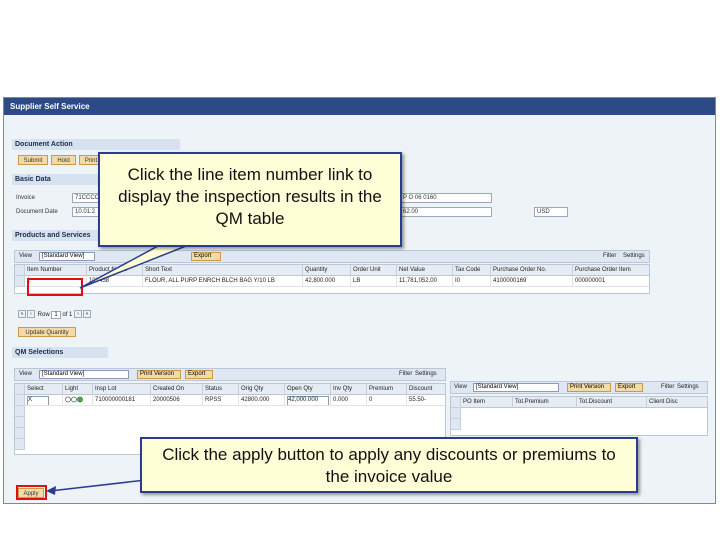 The height and width of the screenshot is (540, 720). Describe the element at coordinates (472, 270) in the screenshot. I see `col-tax-code: Tax Code` at that location.